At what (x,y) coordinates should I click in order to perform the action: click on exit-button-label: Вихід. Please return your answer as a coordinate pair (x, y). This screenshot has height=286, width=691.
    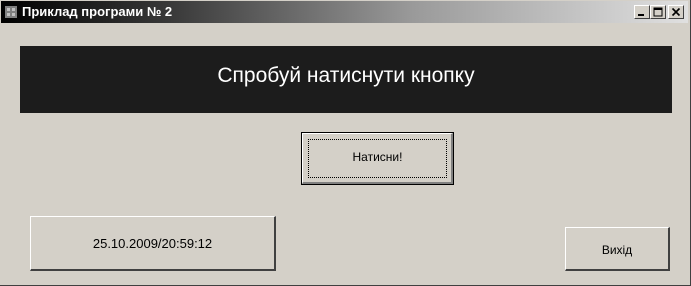
    Looking at the image, I should click on (617, 250).